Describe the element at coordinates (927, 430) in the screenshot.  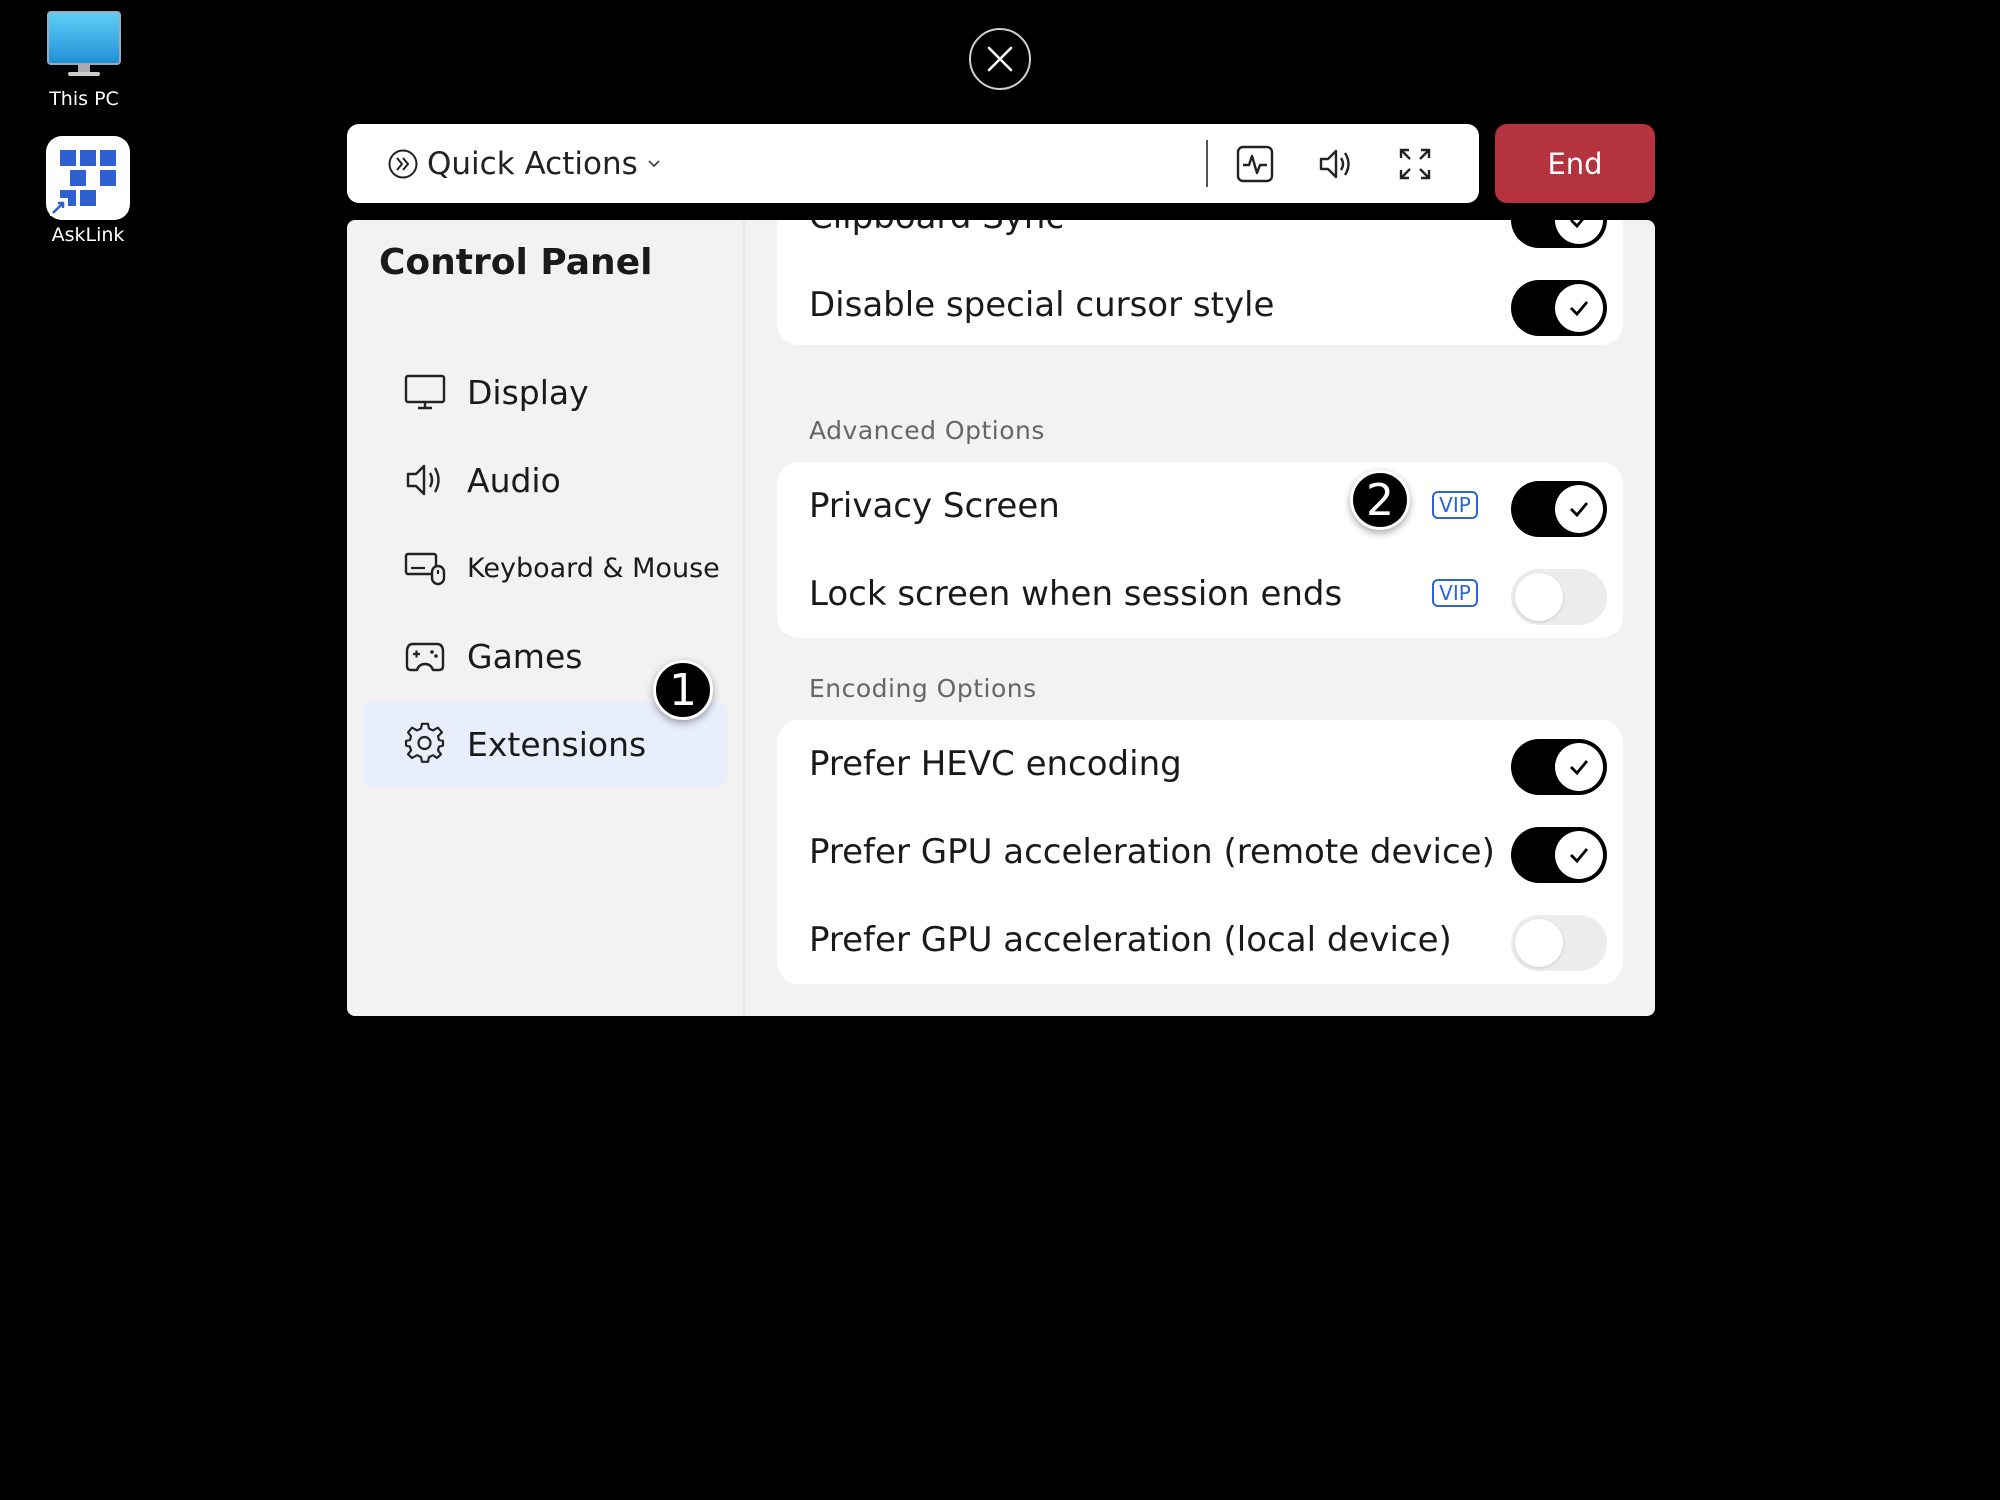
I see `section-header-advanced: Advanced Options` at that location.